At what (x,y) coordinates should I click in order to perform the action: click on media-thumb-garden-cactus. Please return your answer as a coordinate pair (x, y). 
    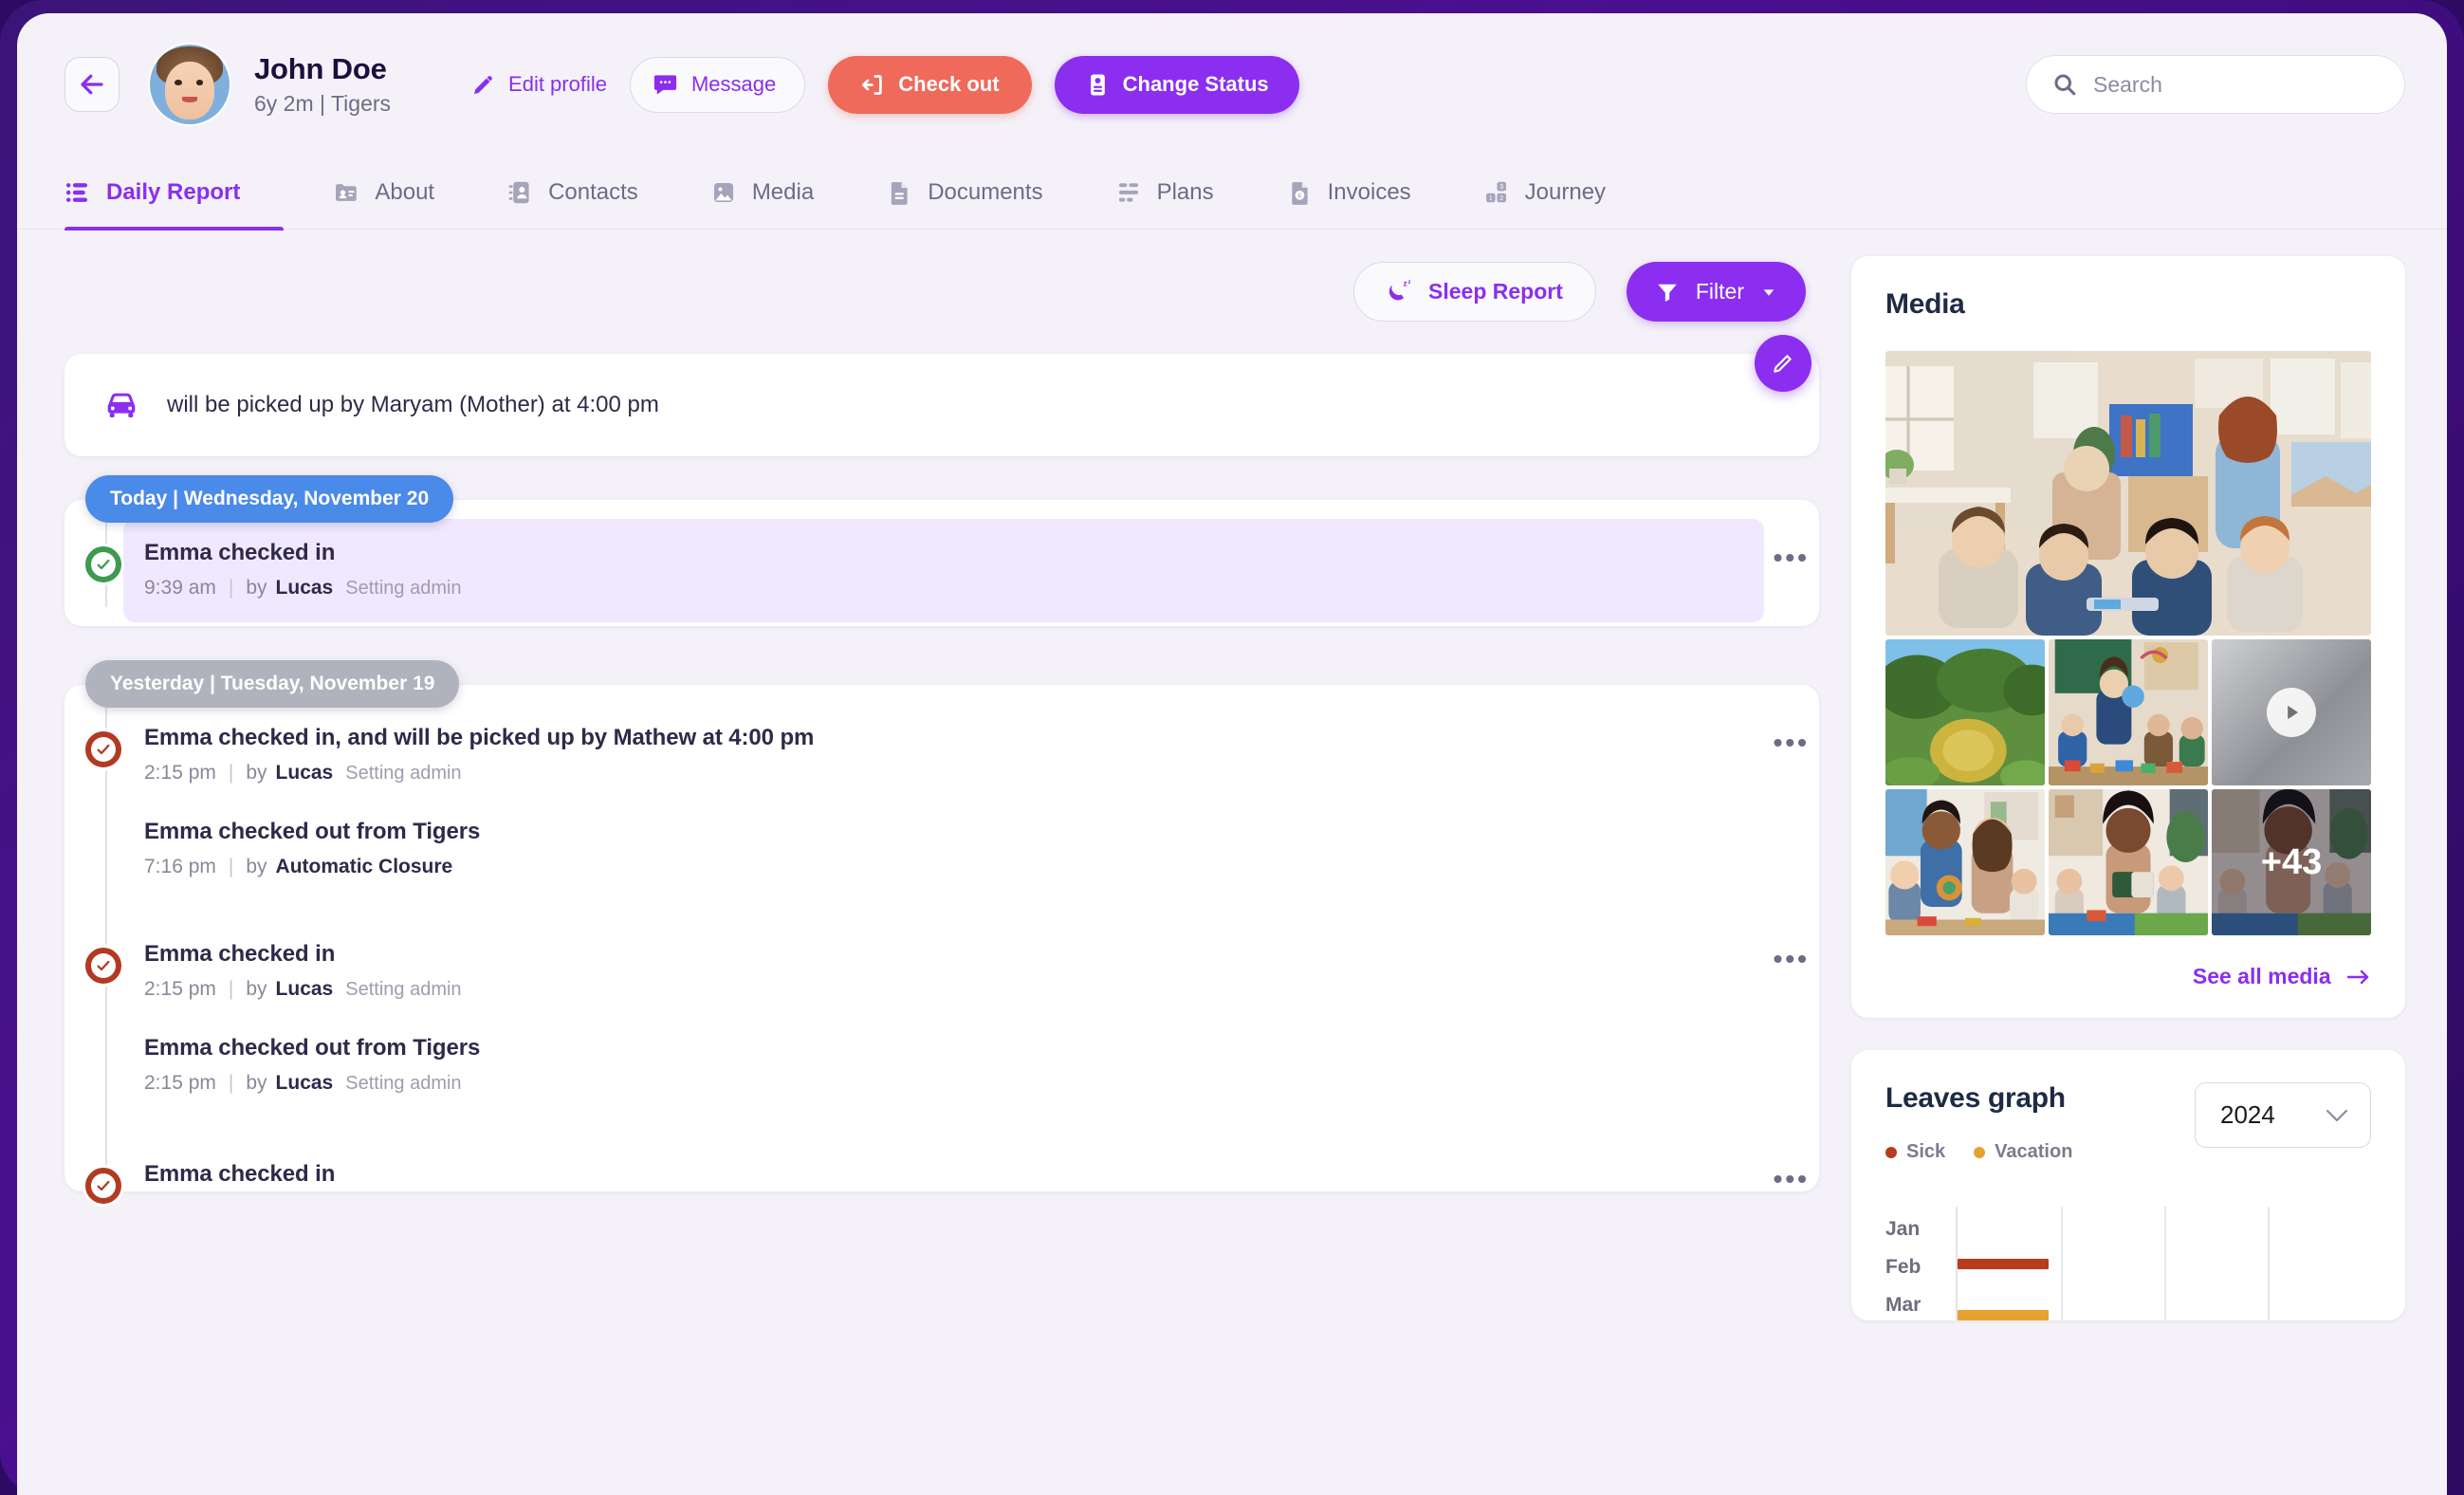
    Looking at the image, I should click on (1965, 712).